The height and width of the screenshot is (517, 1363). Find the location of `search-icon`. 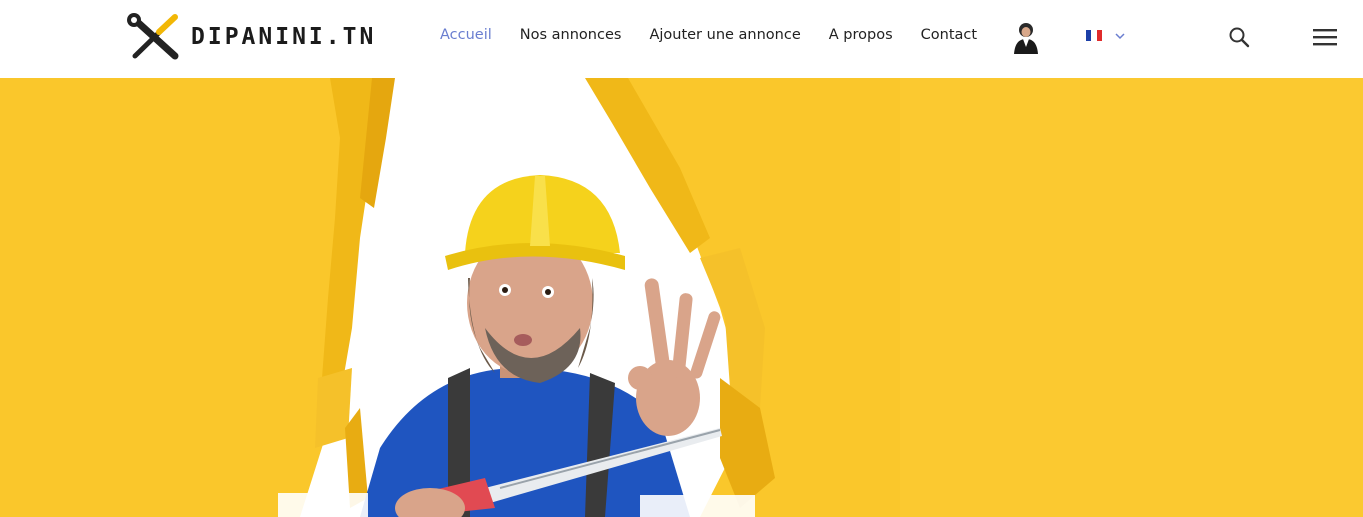

search-icon is located at coordinates (1239, 37).